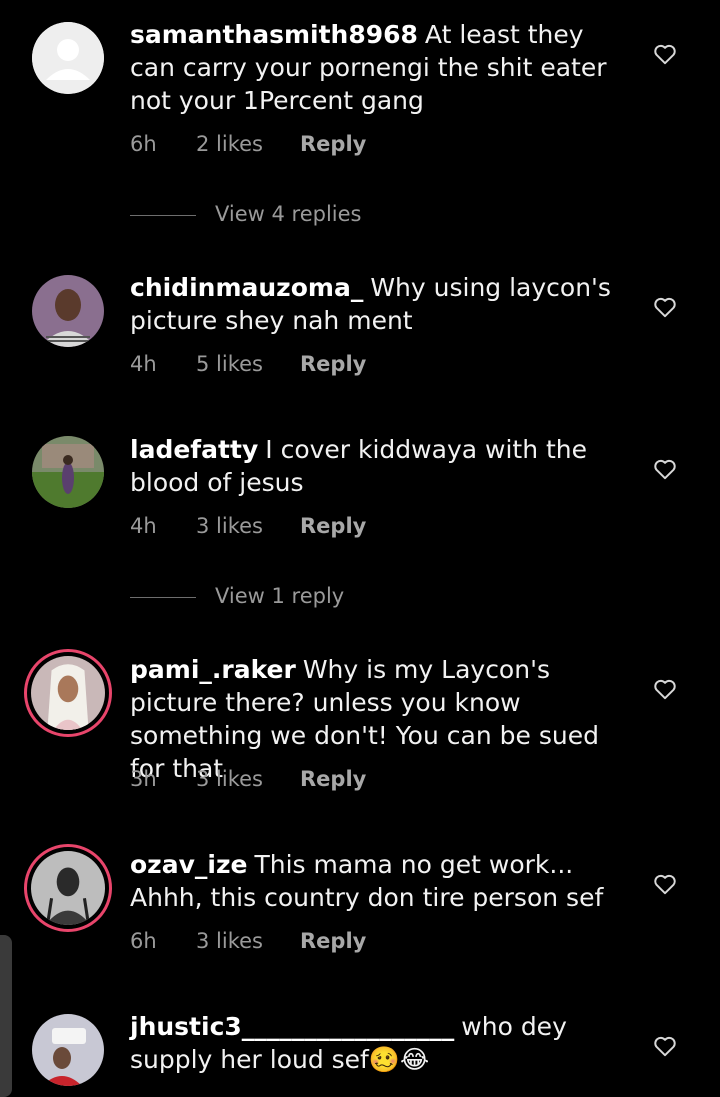 Image resolution: width=720 pixels, height=1097 pixels. Describe the element at coordinates (188, 864) in the screenshot. I see `comment-username: ozav_ize` at that location.